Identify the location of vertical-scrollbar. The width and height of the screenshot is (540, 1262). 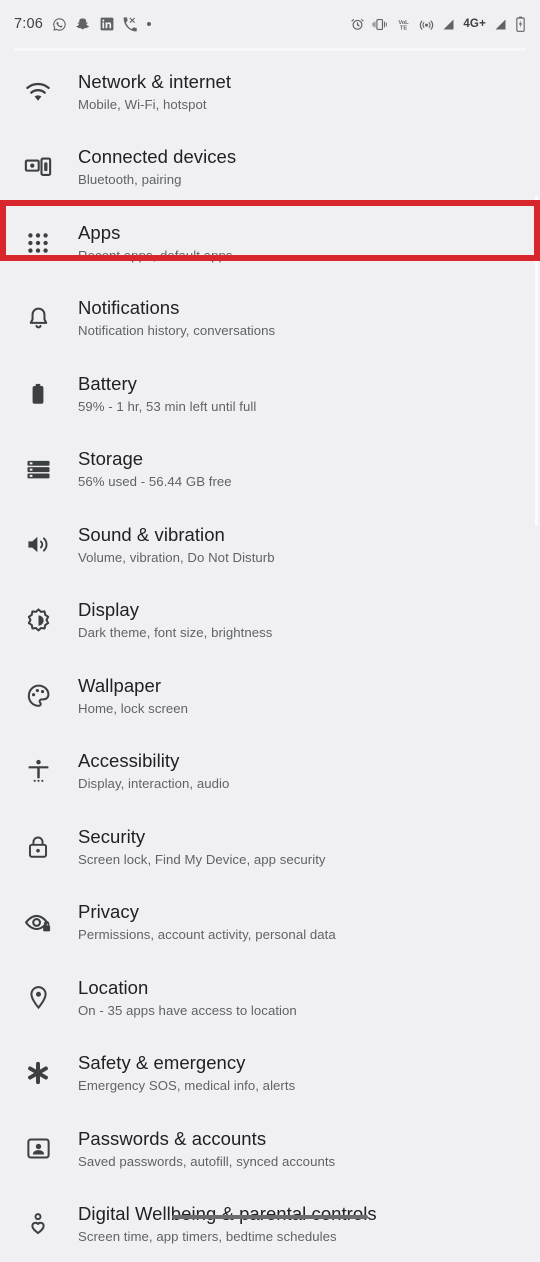
(536, 361).